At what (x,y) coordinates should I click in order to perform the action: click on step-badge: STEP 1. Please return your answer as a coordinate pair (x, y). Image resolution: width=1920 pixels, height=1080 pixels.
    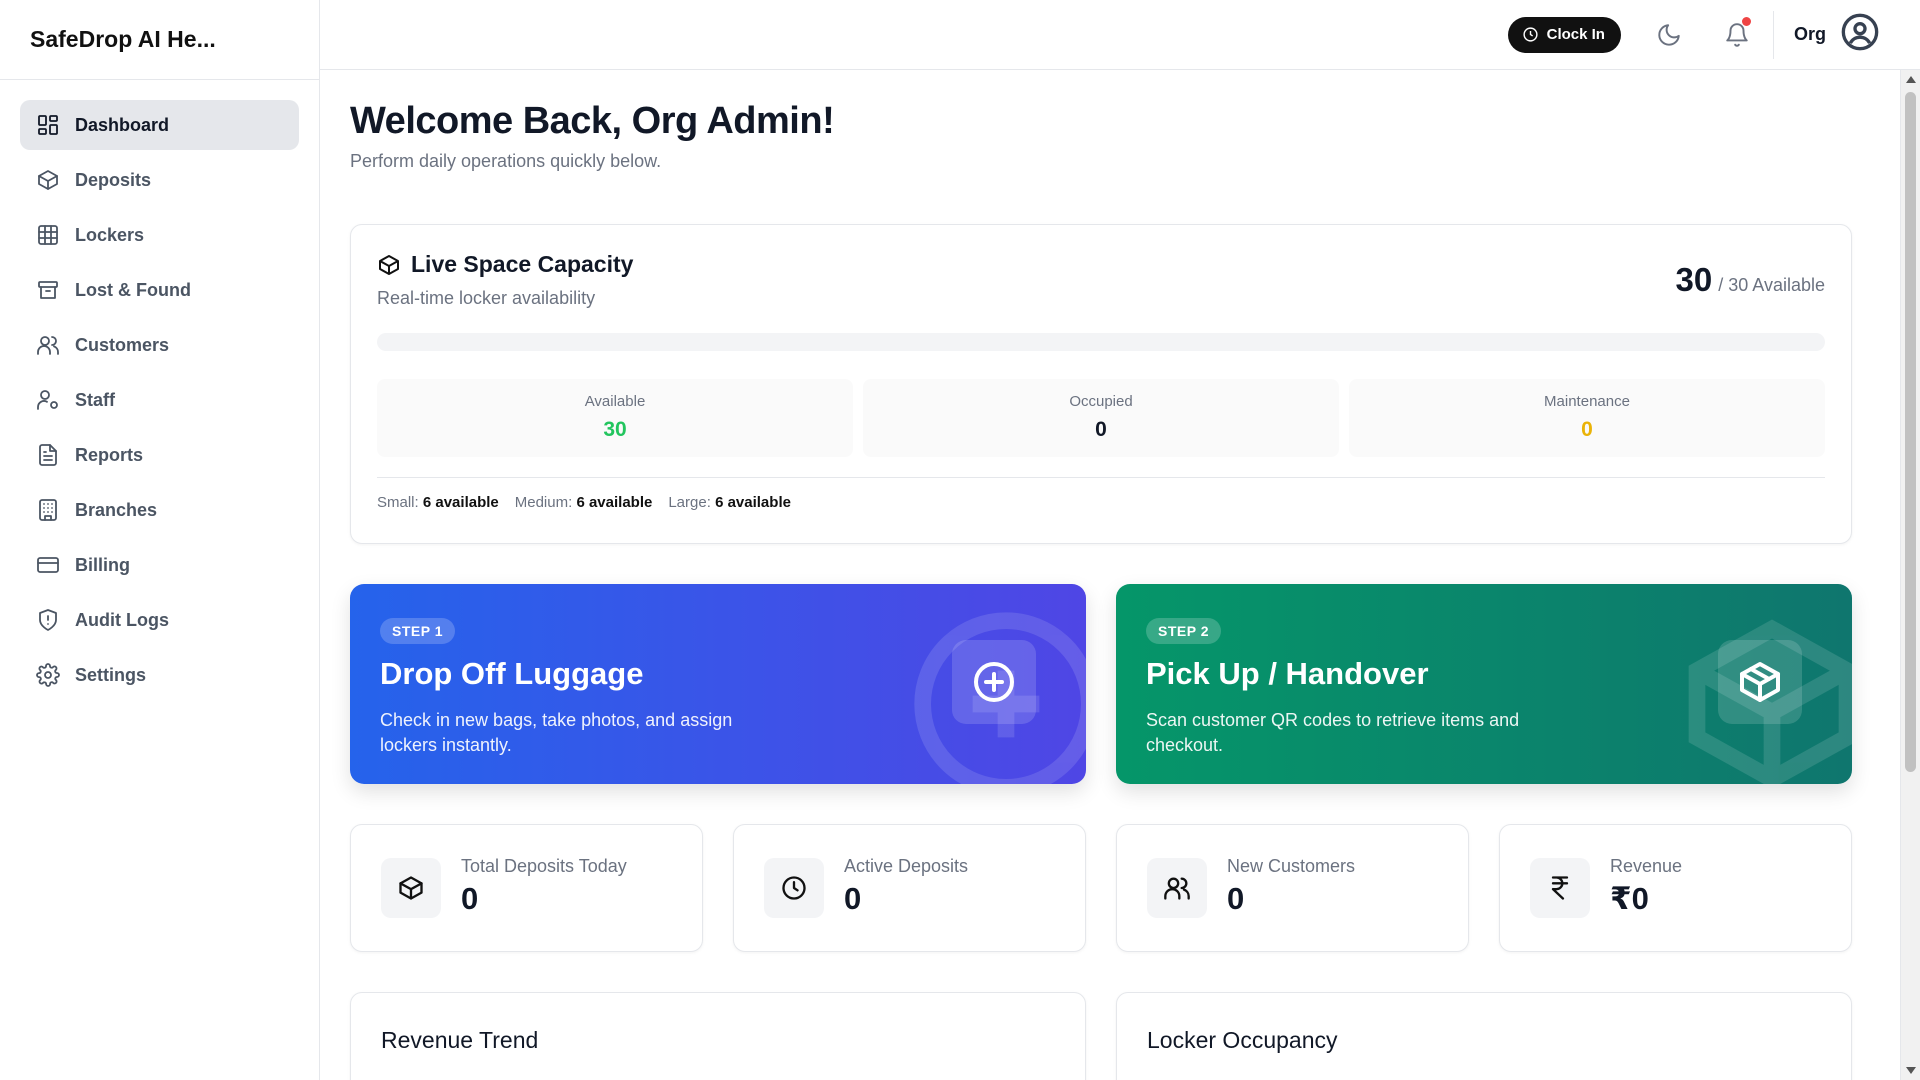
    Looking at the image, I should click on (417, 631).